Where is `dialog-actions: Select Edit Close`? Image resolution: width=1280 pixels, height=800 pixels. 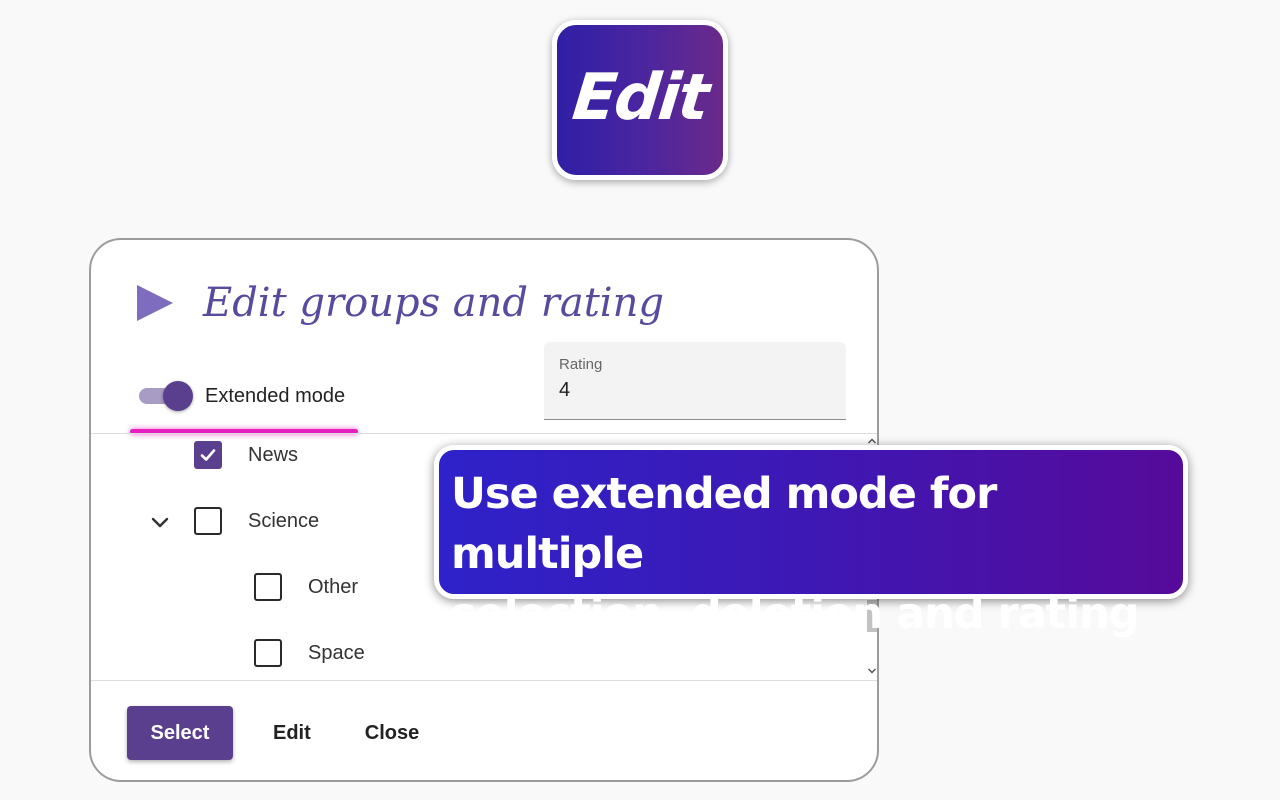
dialog-actions: Select Edit Close is located at coordinates (290, 733).